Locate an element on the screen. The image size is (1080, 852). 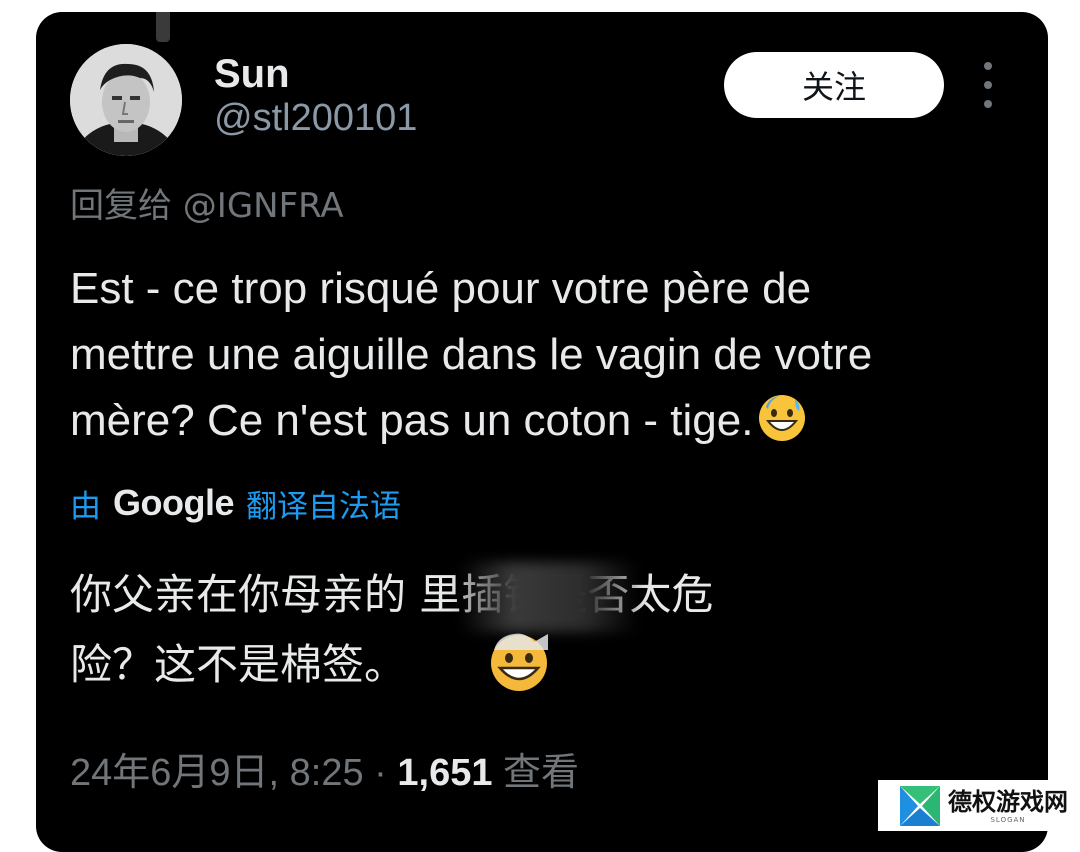
google-logo: Google is located at coordinates (174, 502).